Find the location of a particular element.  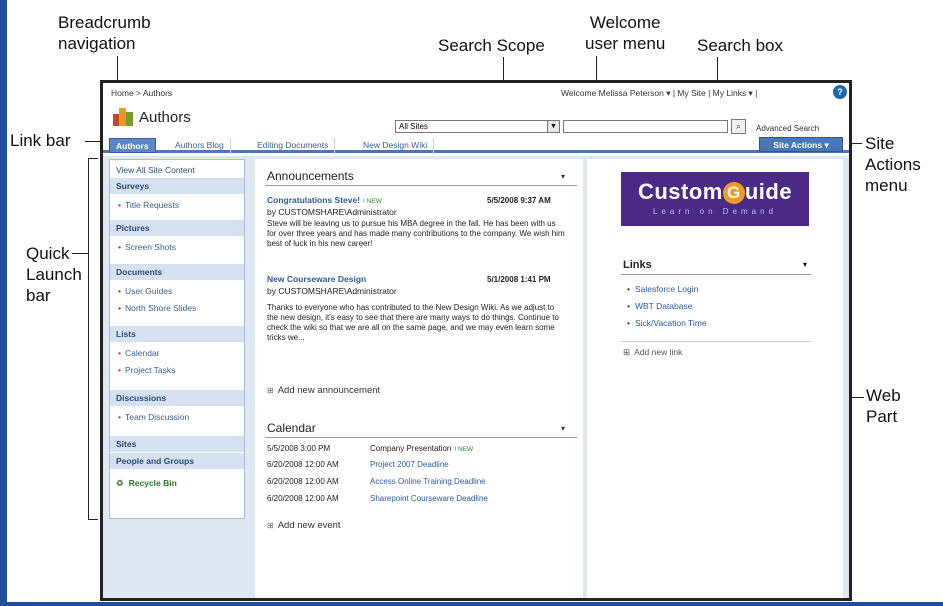

callout-web-part-line2: Part is located at coordinates (882, 416).